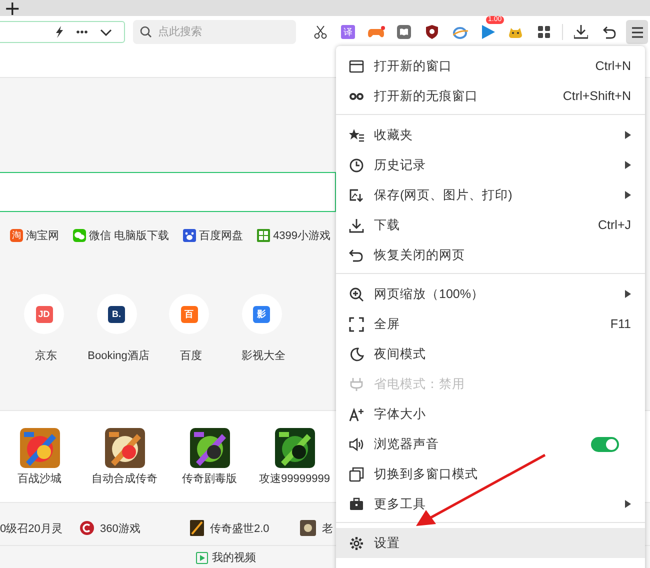 This screenshot has width=650, height=568. What do you see at coordinates (135, 528) in the screenshot?
I see `promo-link: 360游戏` at bounding box center [135, 528].